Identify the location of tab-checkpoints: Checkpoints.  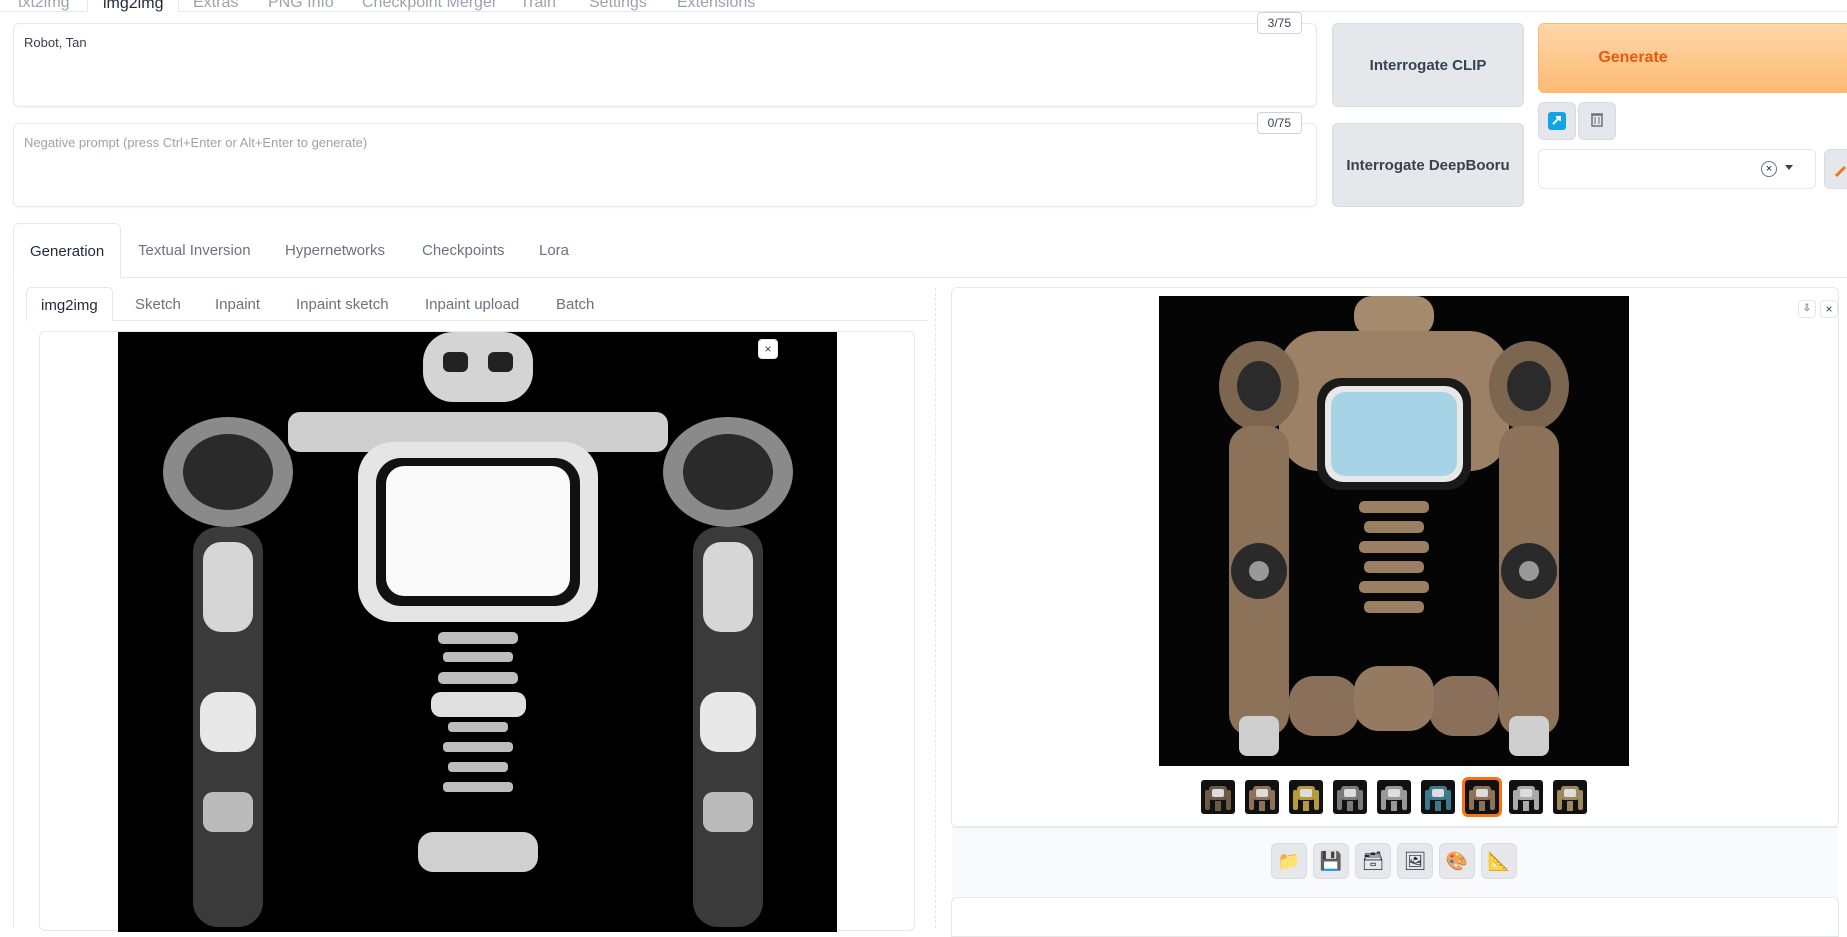
(463, 250).